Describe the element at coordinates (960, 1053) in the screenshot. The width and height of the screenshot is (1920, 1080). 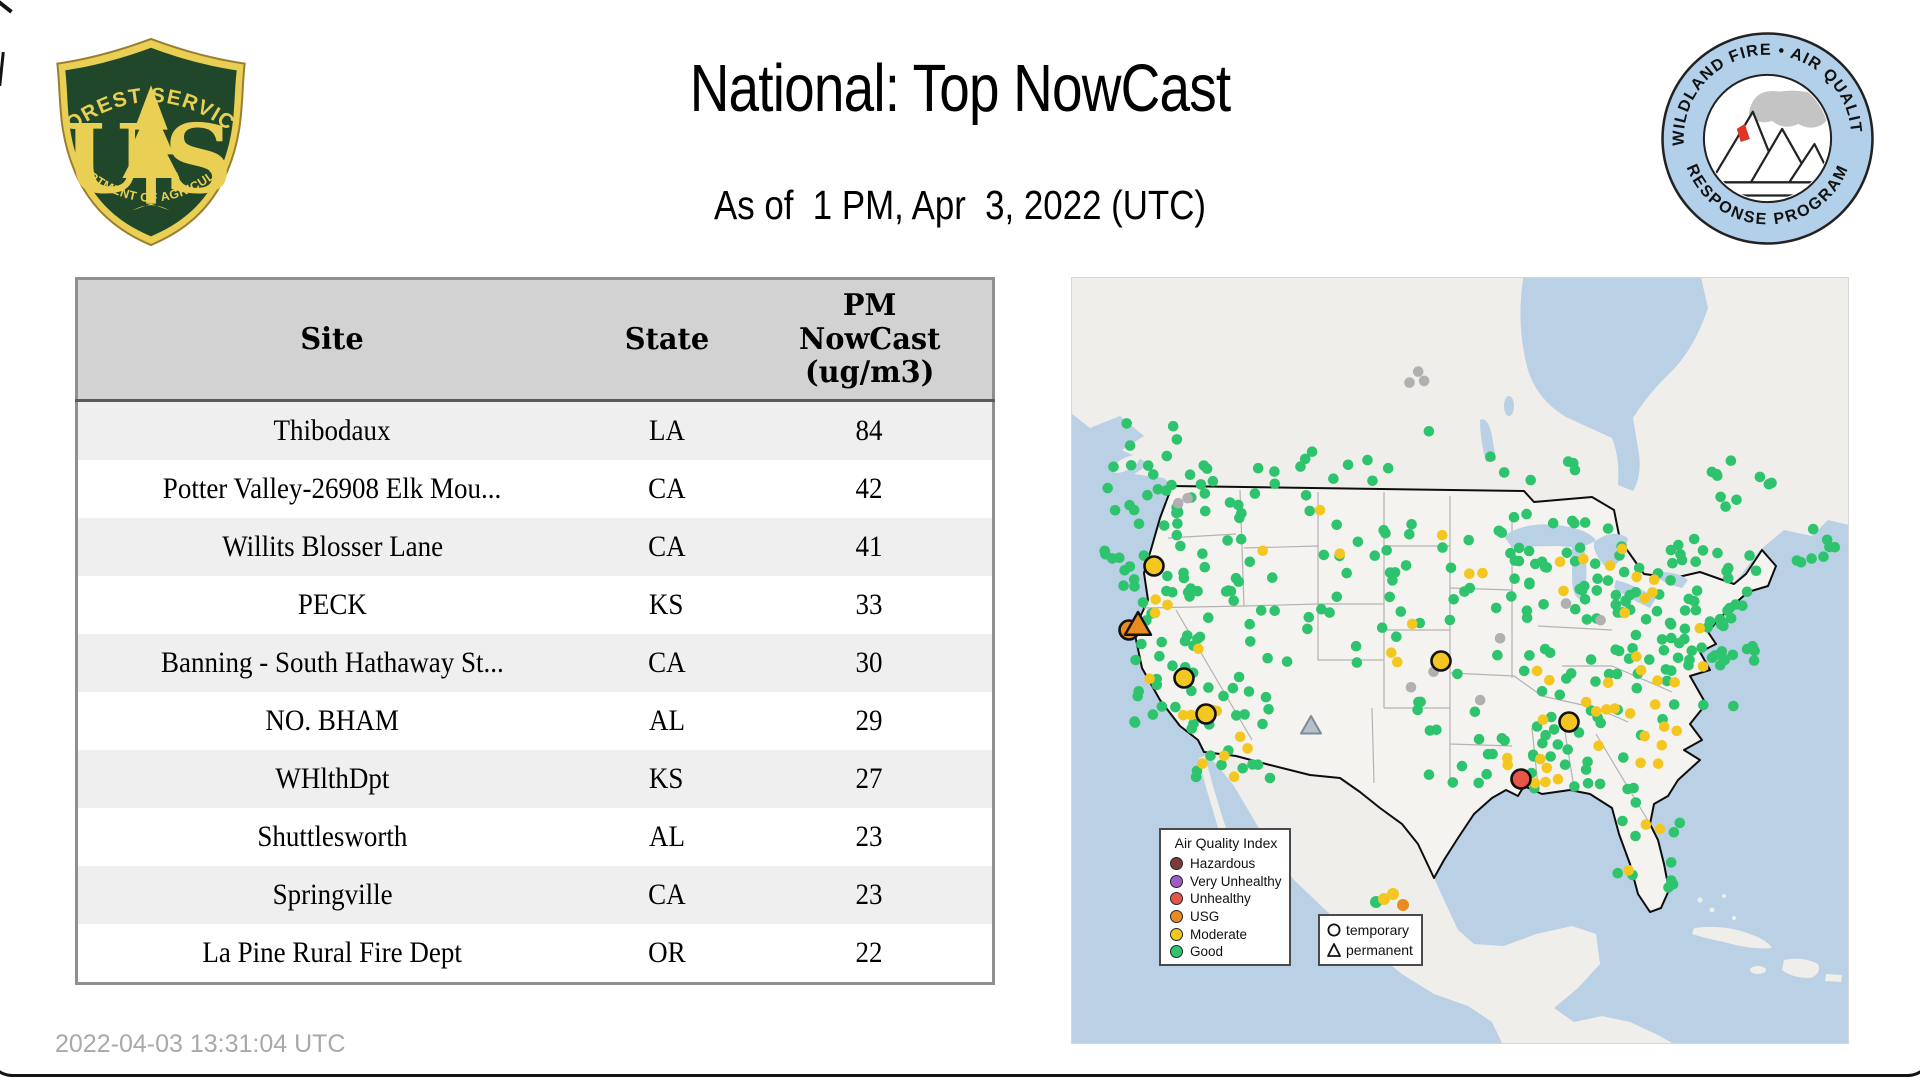
I see `image-frame-border` at that location.